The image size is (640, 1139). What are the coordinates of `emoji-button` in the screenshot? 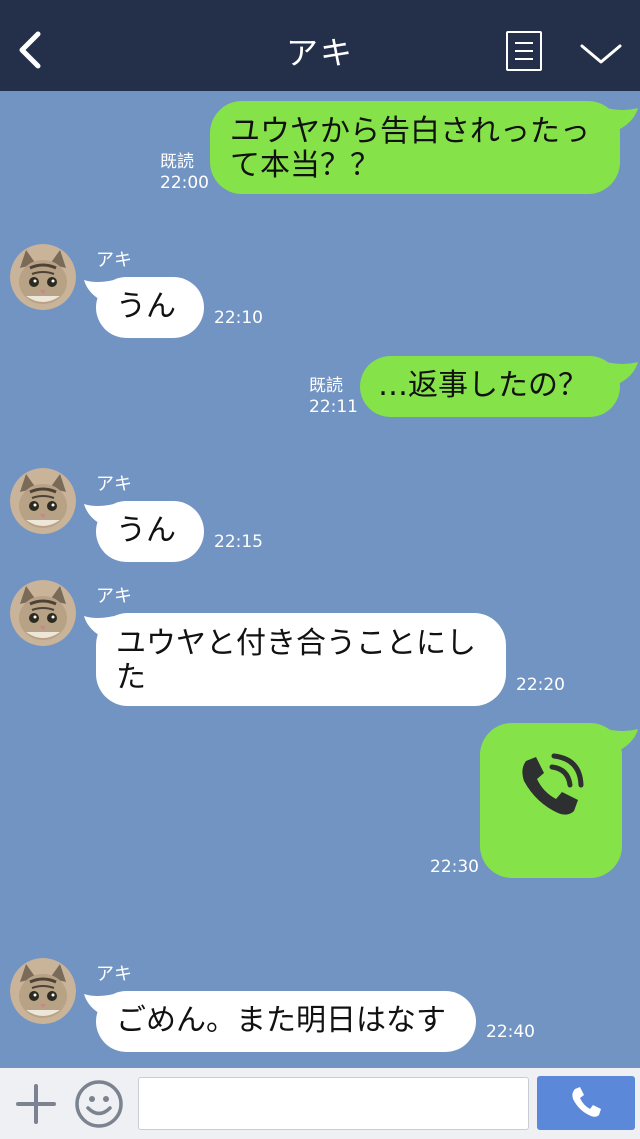 It's located at (99, 1104).